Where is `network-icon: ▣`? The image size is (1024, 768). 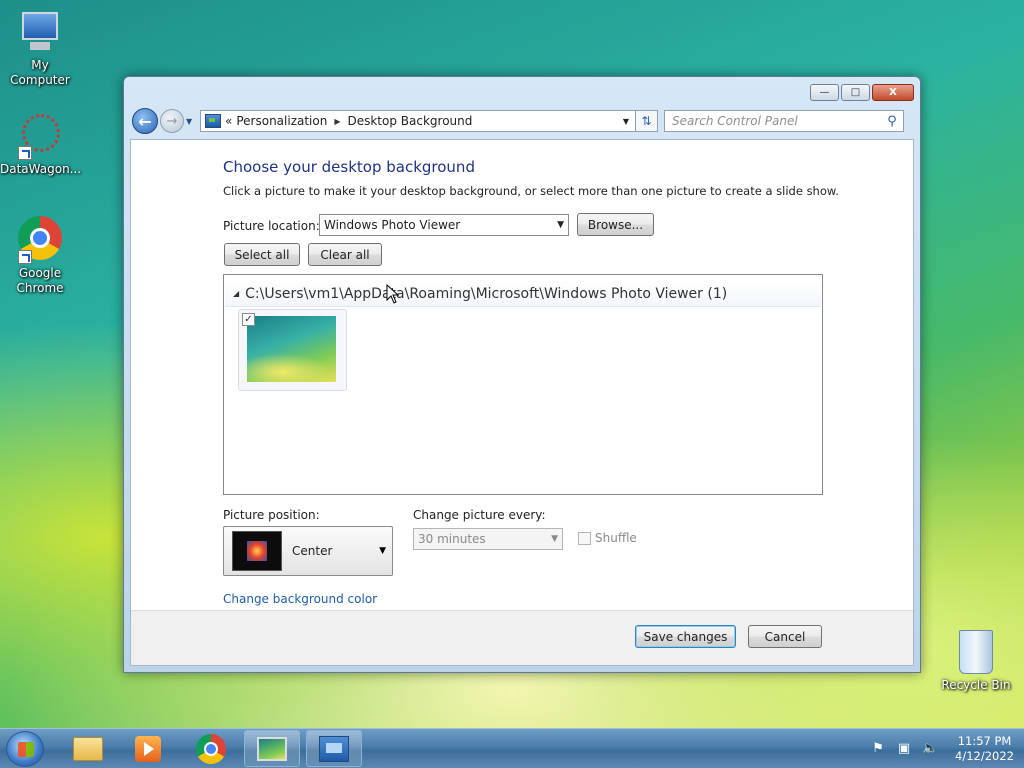 network-icon: ▣ is located at coordinates (904, 749).